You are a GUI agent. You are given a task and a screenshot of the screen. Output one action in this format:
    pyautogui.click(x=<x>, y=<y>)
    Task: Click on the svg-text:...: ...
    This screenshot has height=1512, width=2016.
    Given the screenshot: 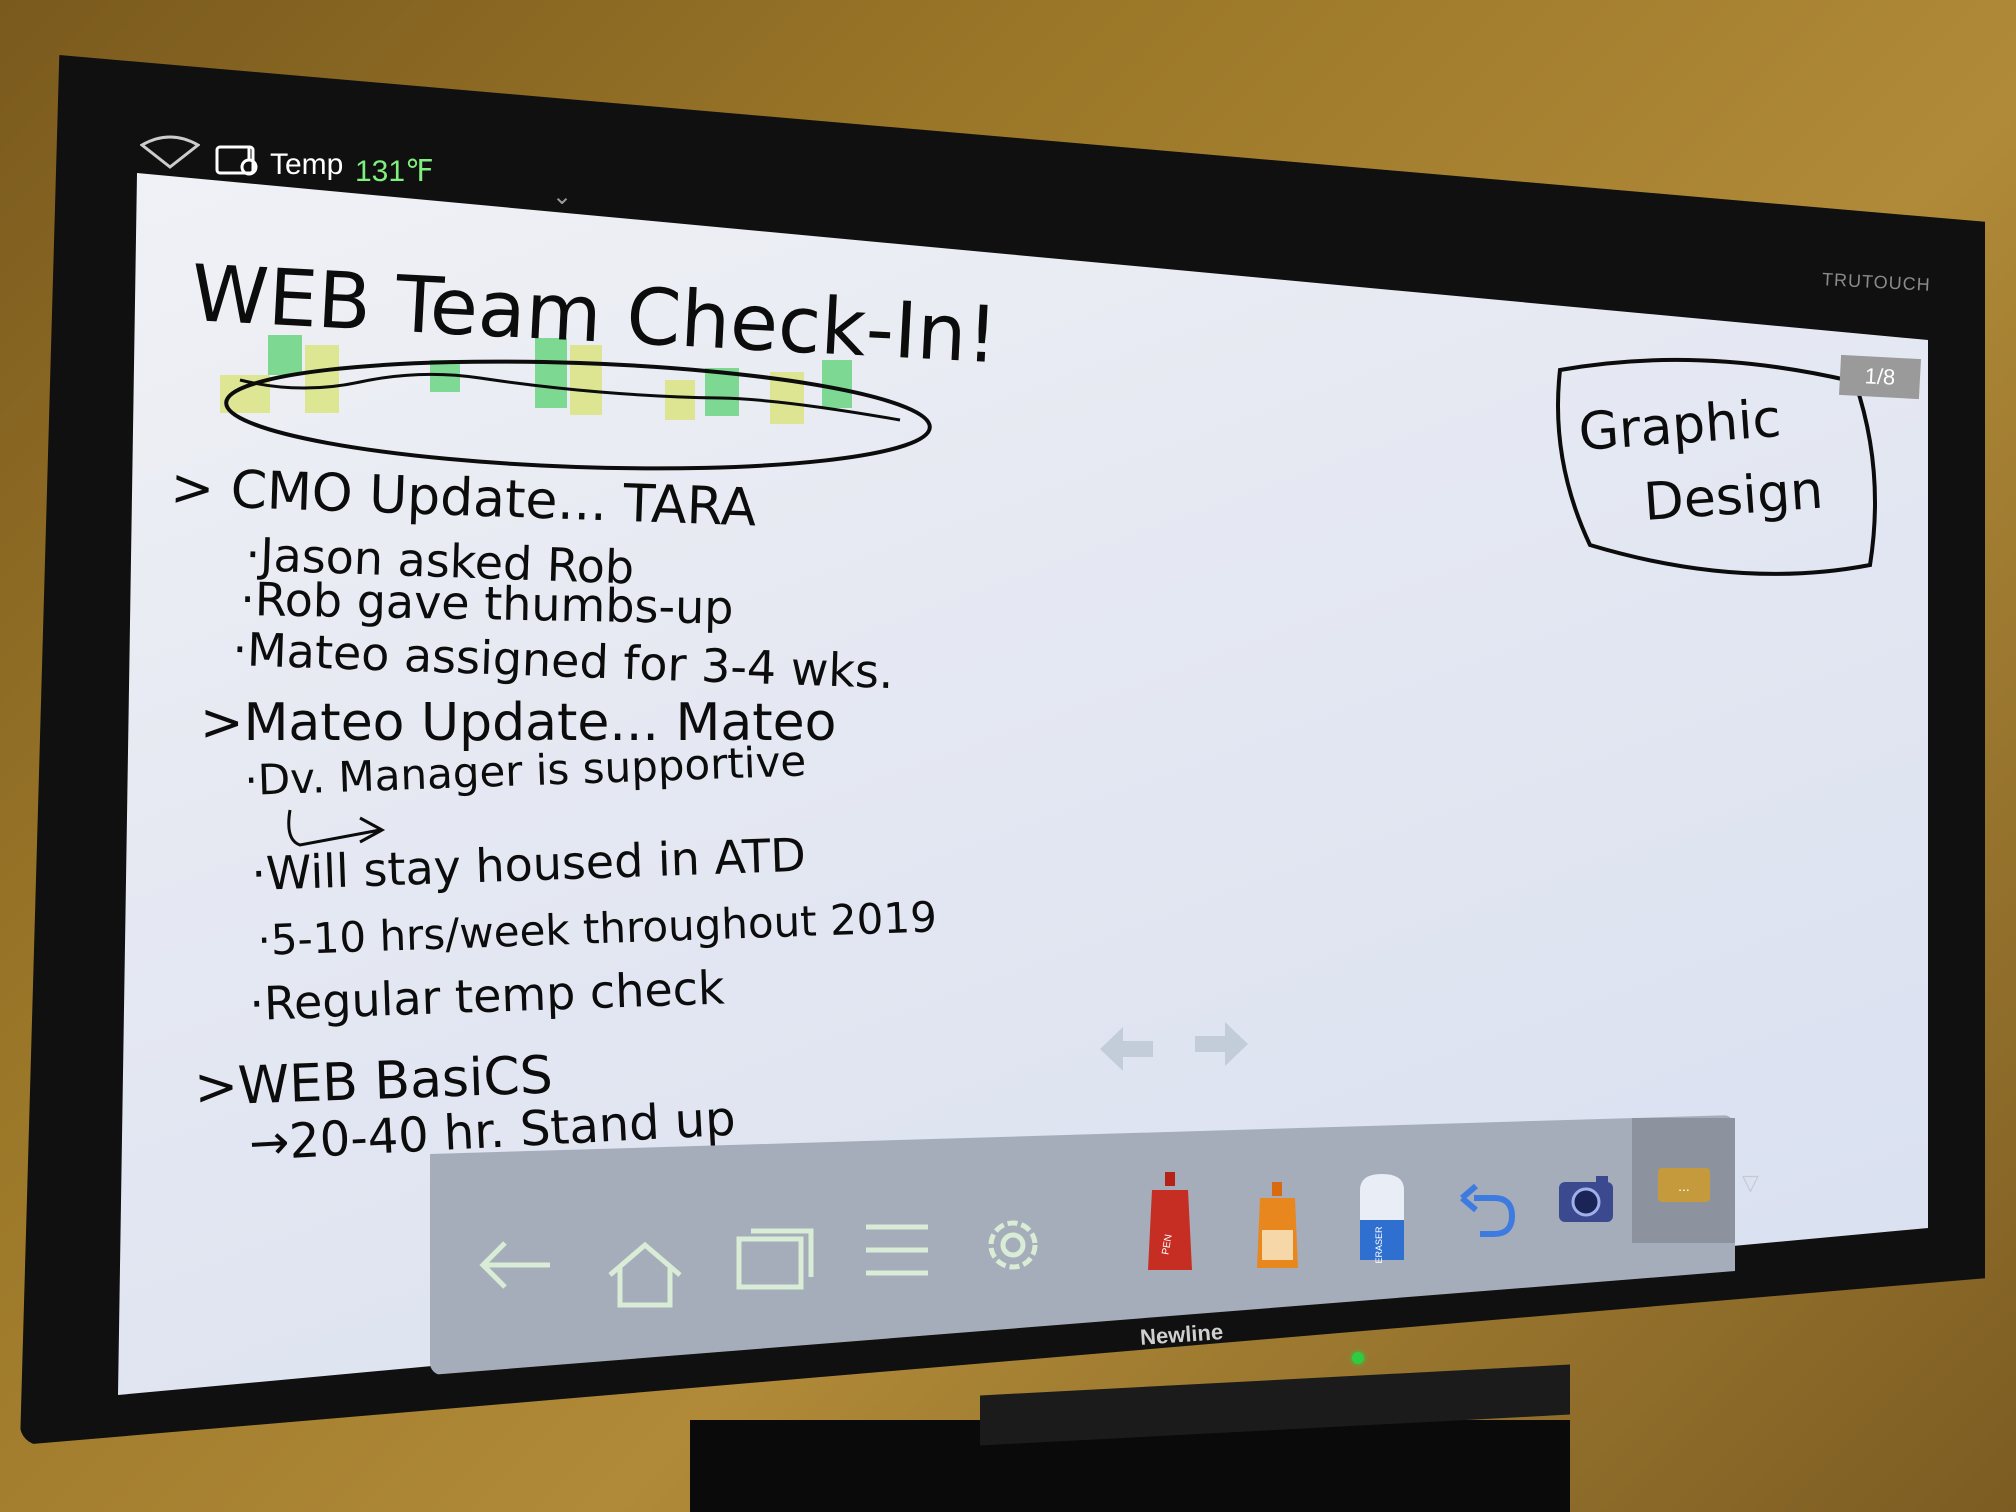 What is the action you would take?
    pyautogui.click(x=1684, y=1186)
    